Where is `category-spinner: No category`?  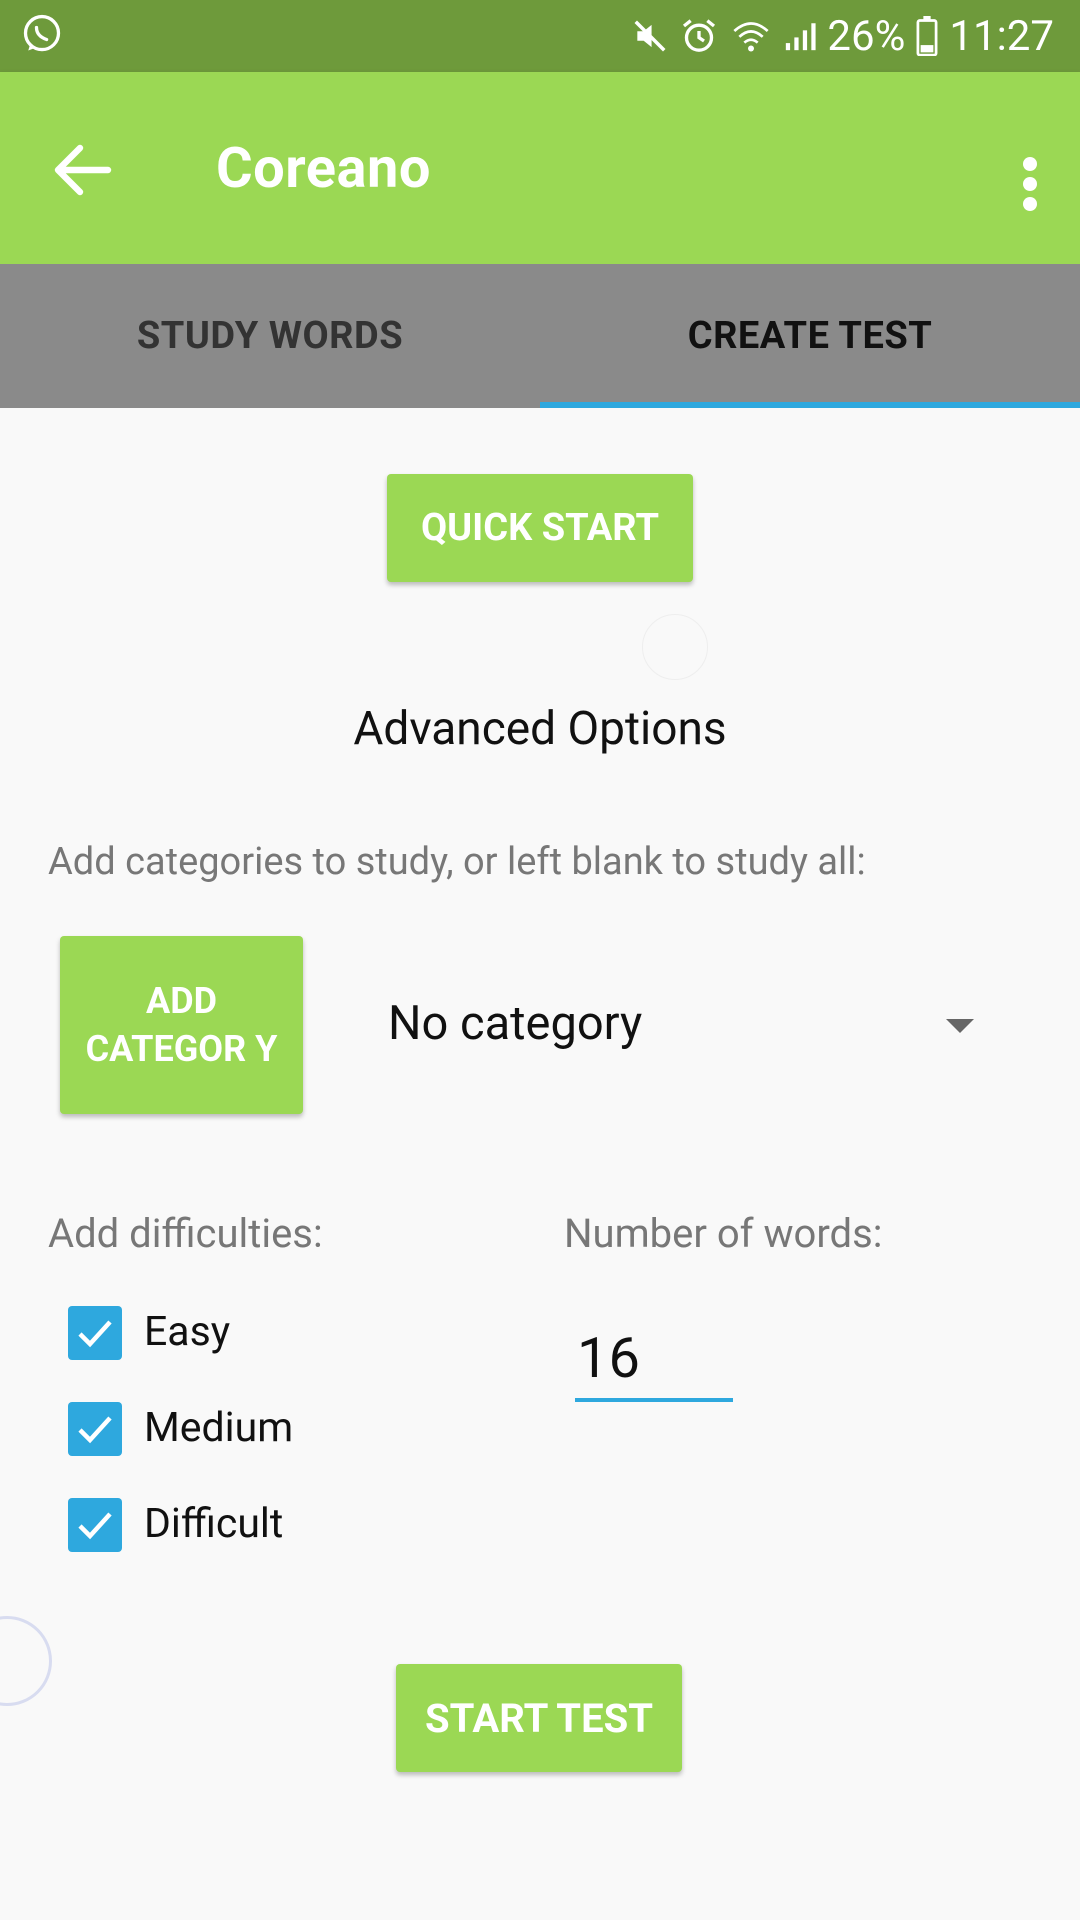 category-spinner: No category is located at coordinates (515, 1023).